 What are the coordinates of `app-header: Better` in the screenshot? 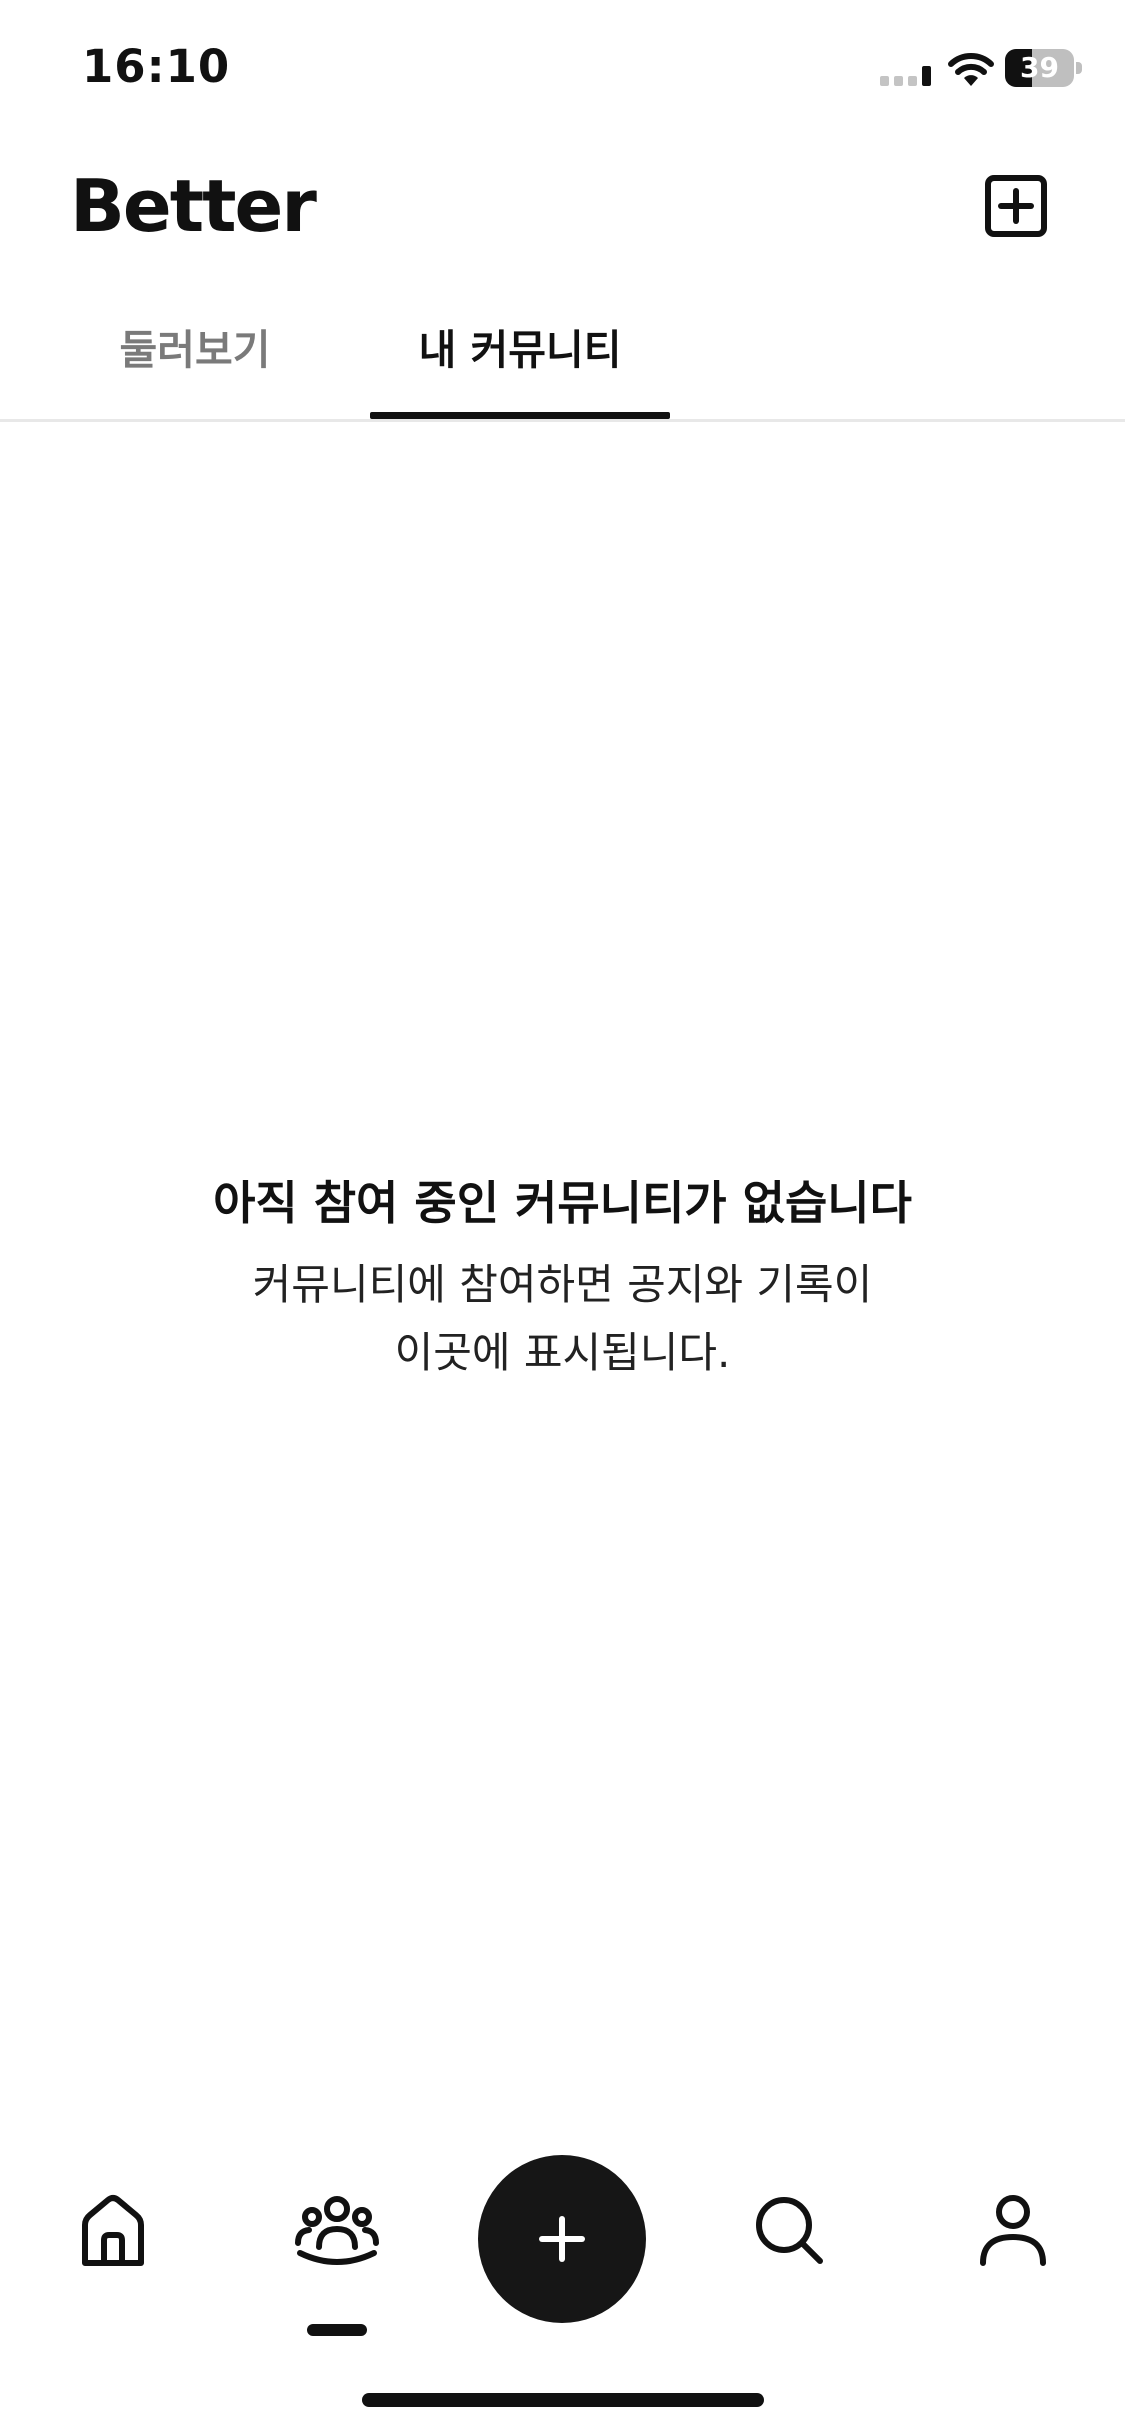 It's located at (562, 205).